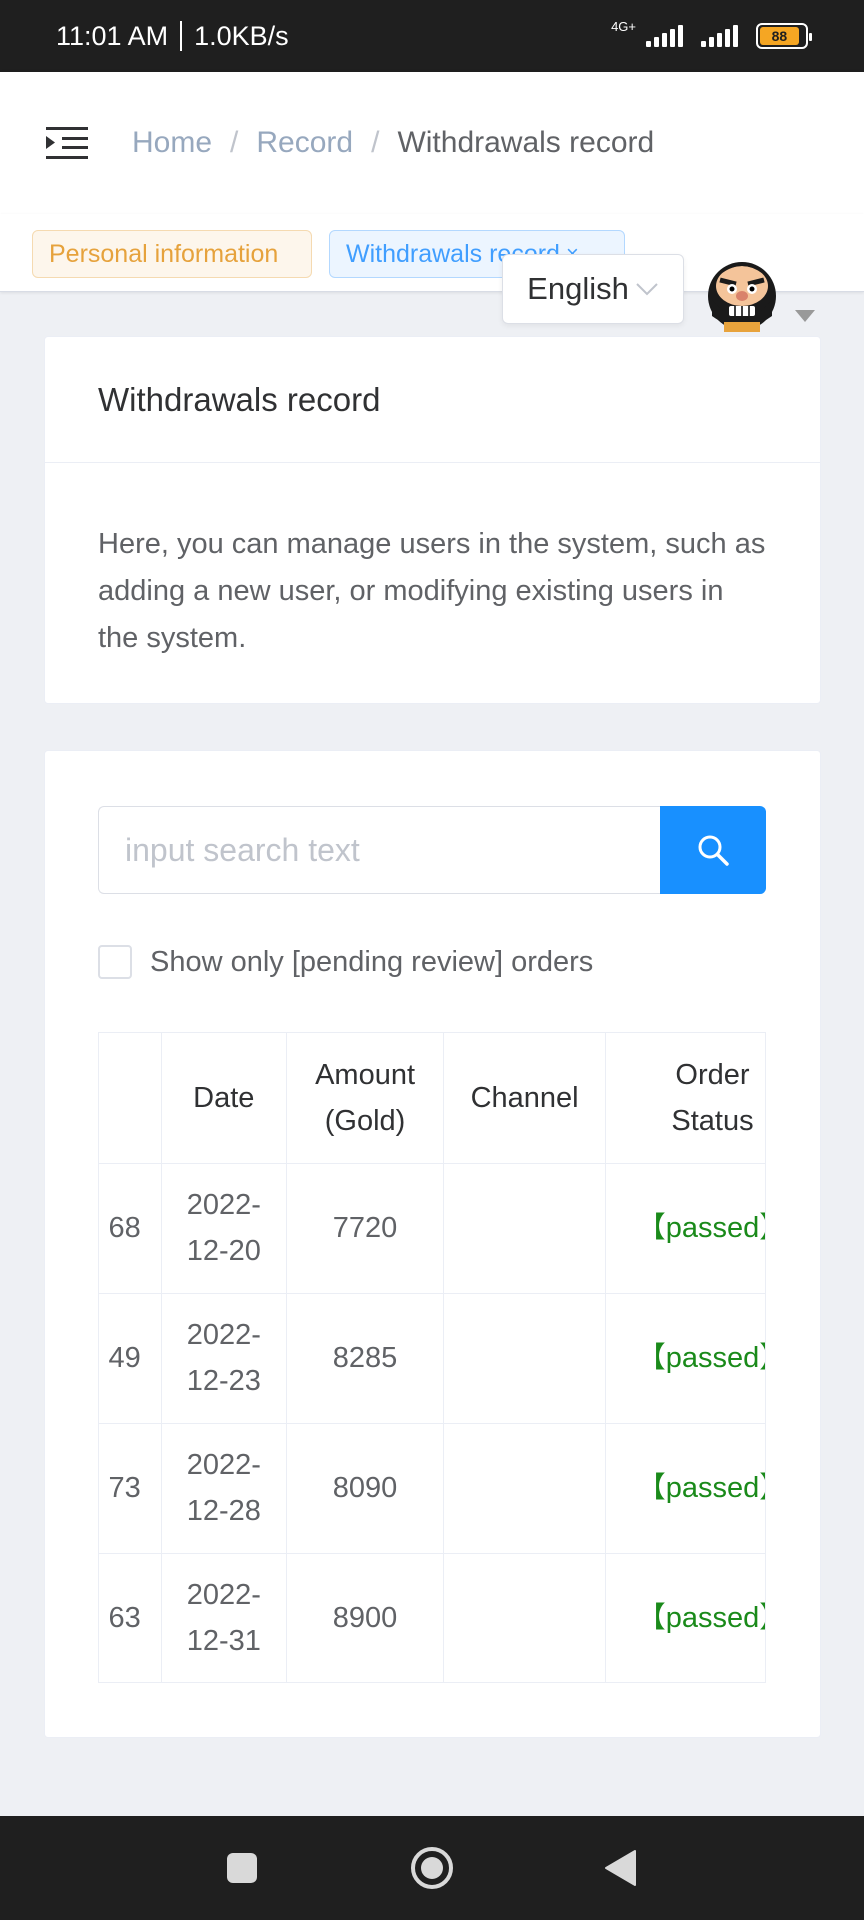 Image resolution: width=864 pixels, height=1920 pixels. I want to click on search-button, so click(713, 850).